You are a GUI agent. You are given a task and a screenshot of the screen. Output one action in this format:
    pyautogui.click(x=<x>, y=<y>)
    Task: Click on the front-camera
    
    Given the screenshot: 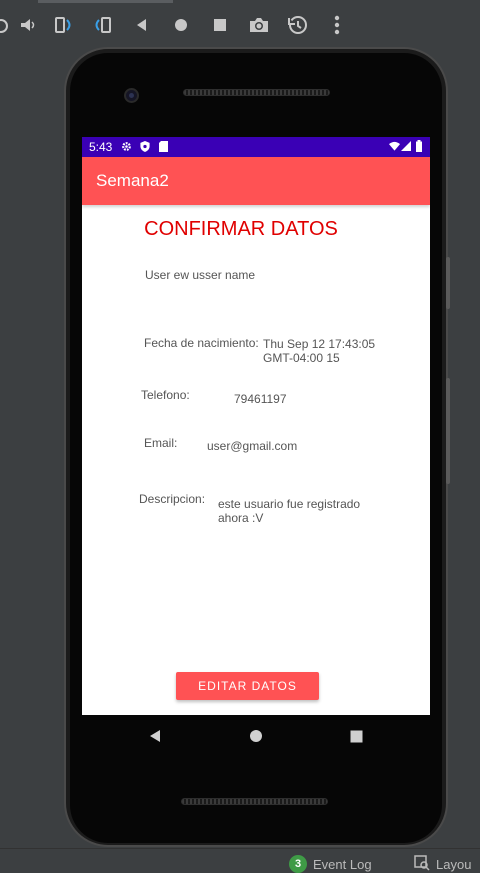 What is the action you would take?
    pyautogui.click(x=131, y=95)
    